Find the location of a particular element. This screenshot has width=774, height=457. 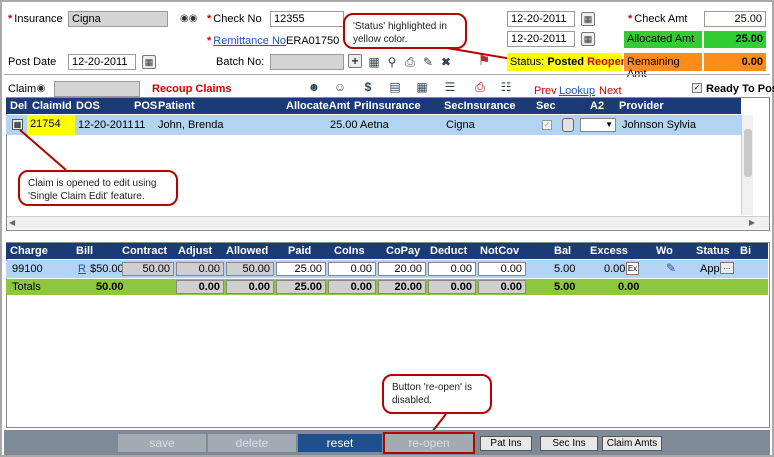

totals-deduct: 0.00 is located at coordinates (452, 287).